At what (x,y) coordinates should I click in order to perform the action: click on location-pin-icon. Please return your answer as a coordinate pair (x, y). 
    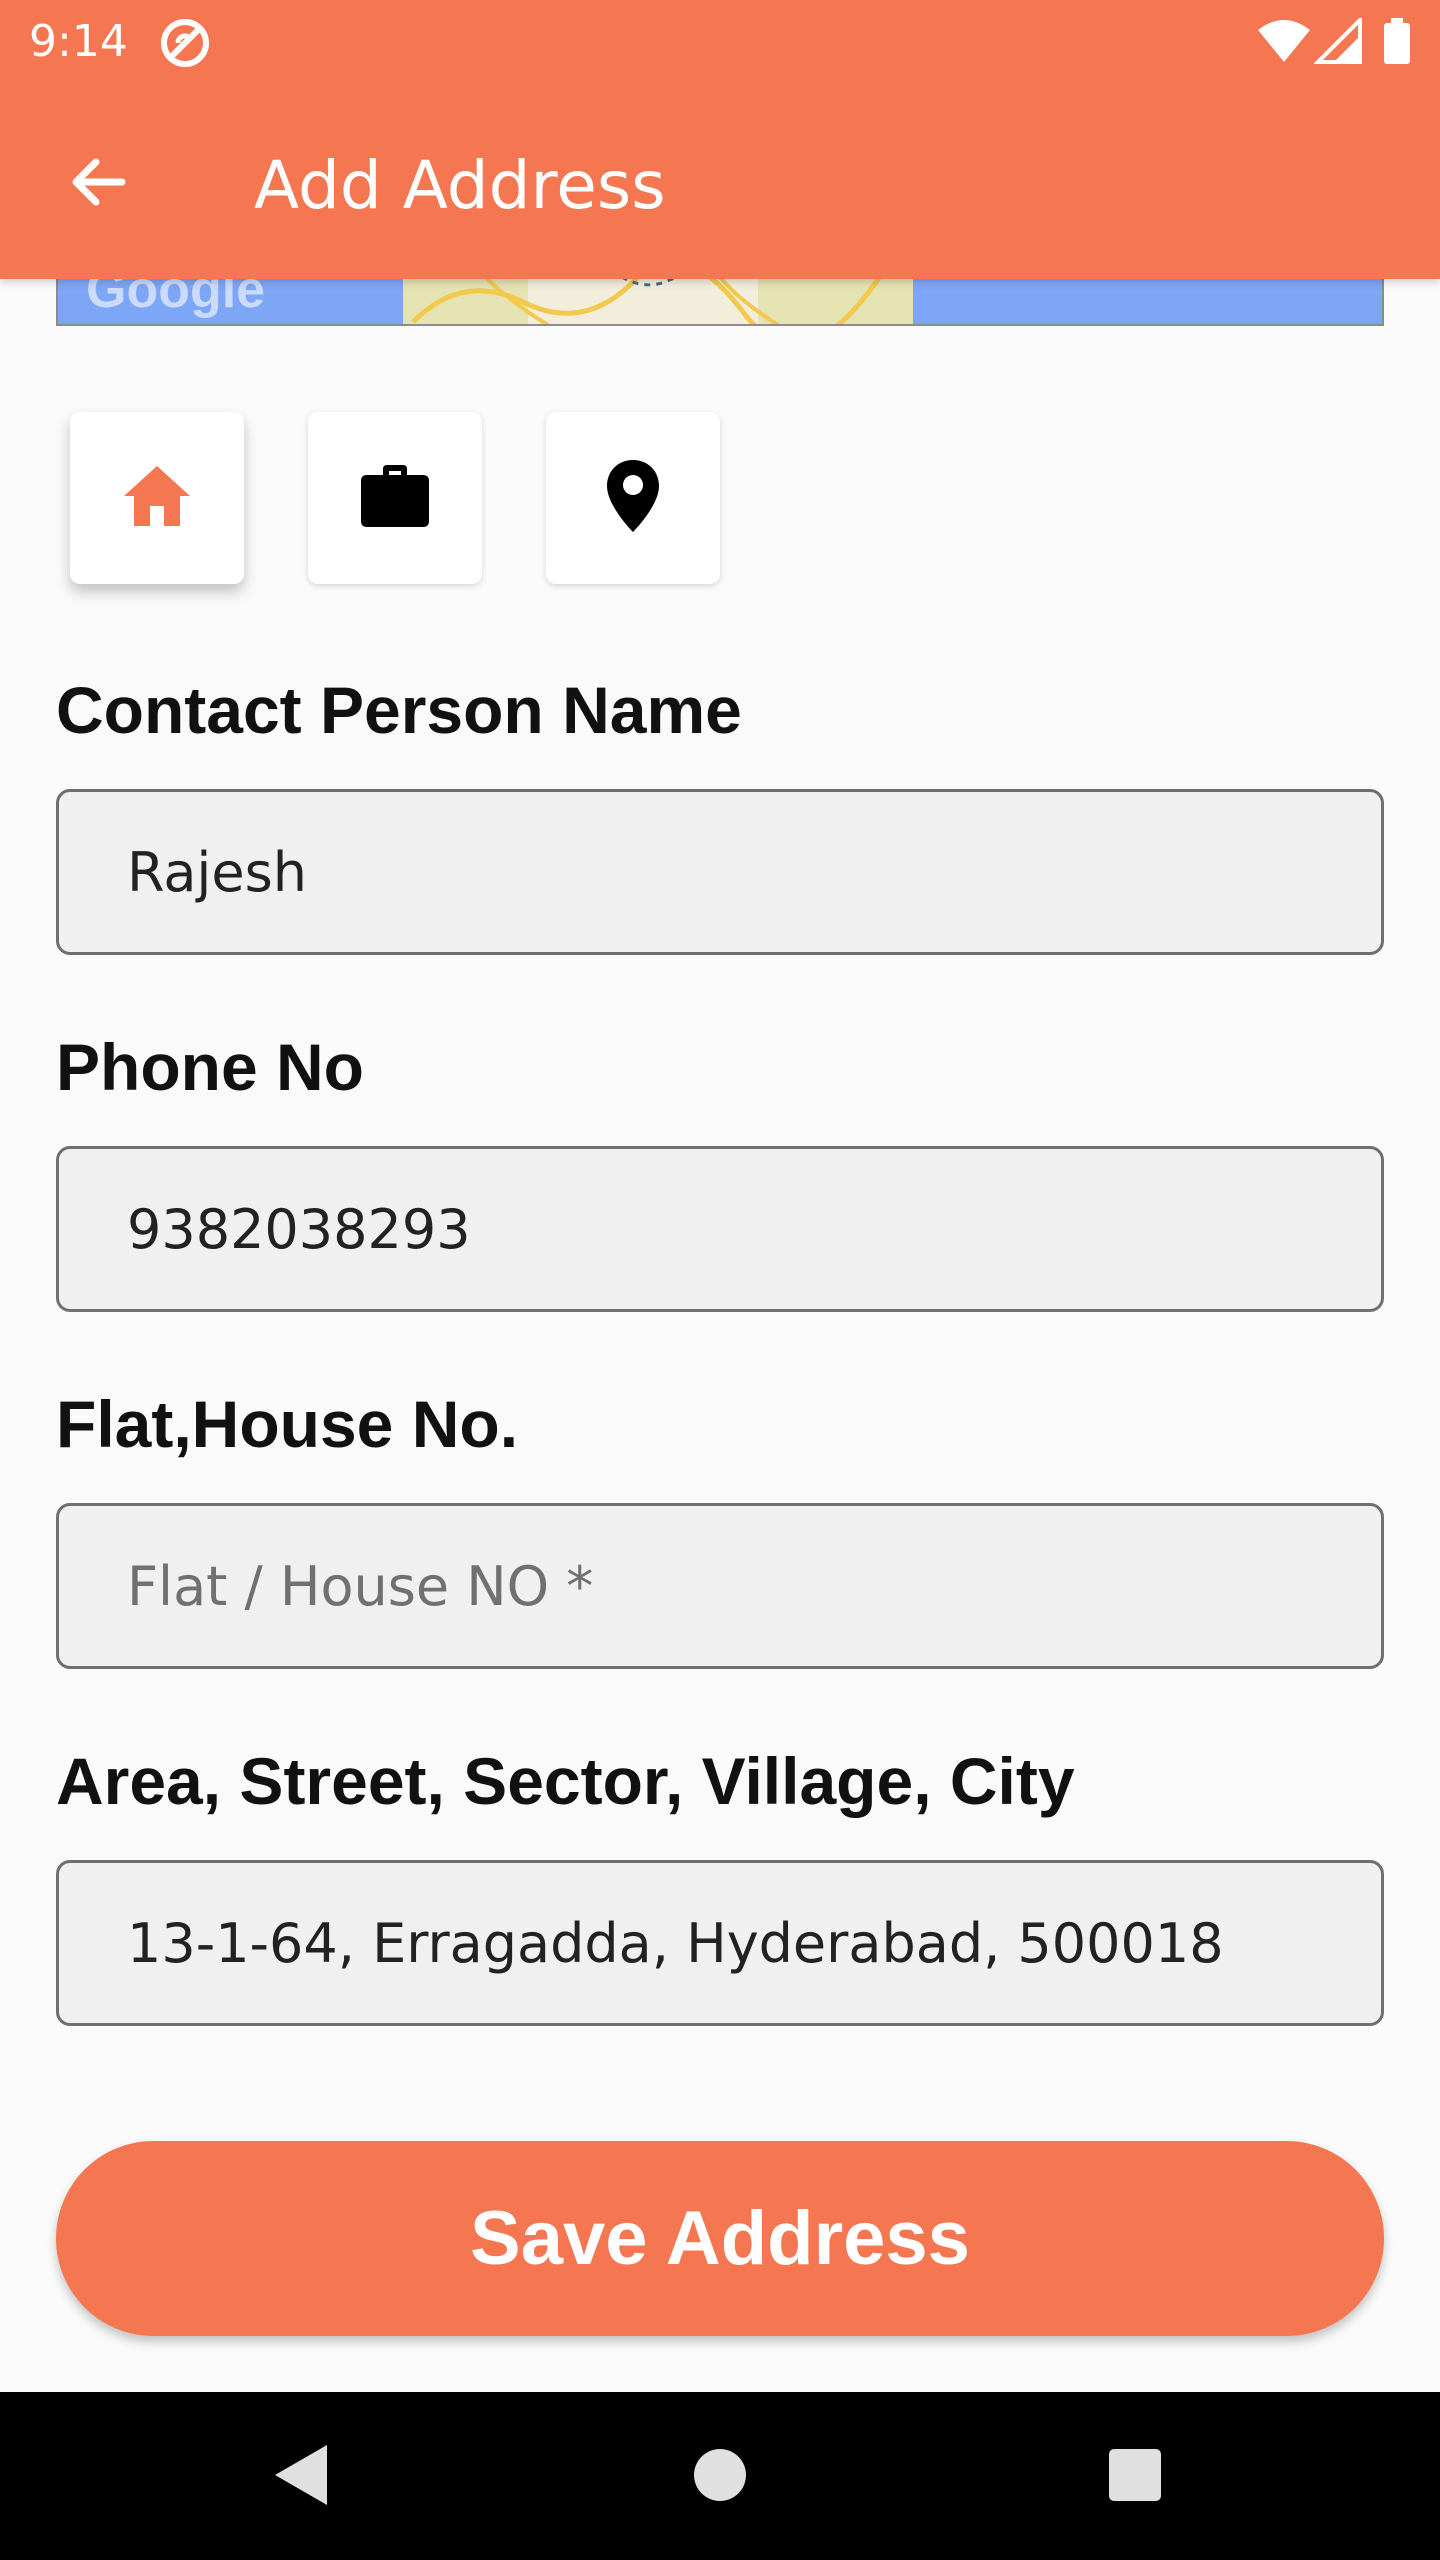
    Looking at the image, I should click on (633, 498).